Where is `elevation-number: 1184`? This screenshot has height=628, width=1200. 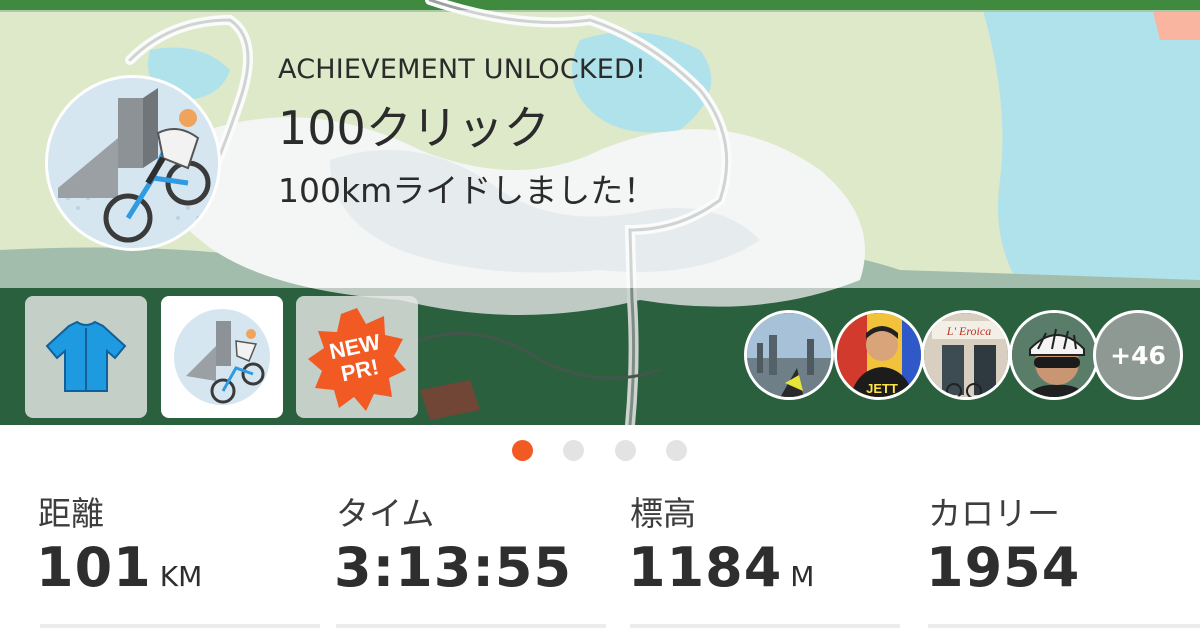
elevation-number: 1184 is located at coordinates (705, 567).